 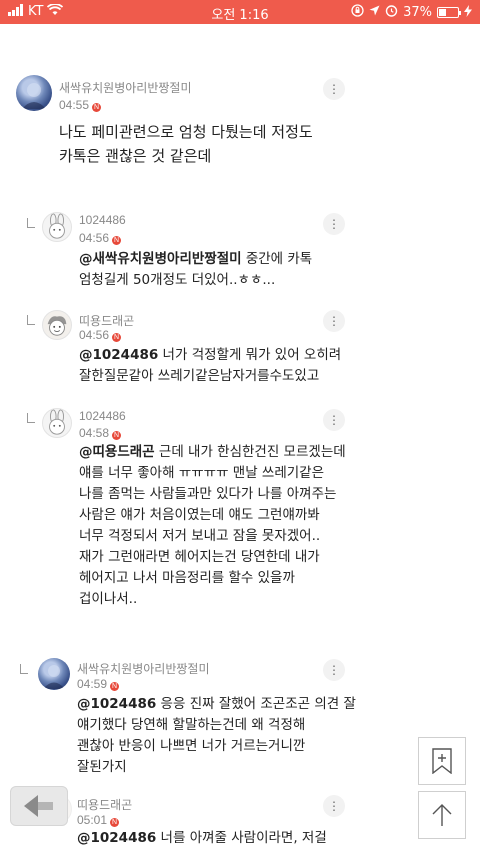 I want to click on rotation-lock-icon, so click(x=357, y=12).